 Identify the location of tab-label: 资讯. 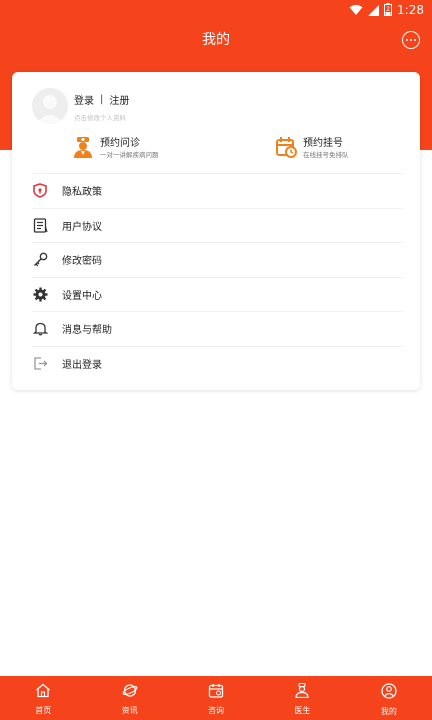
(129, 710).